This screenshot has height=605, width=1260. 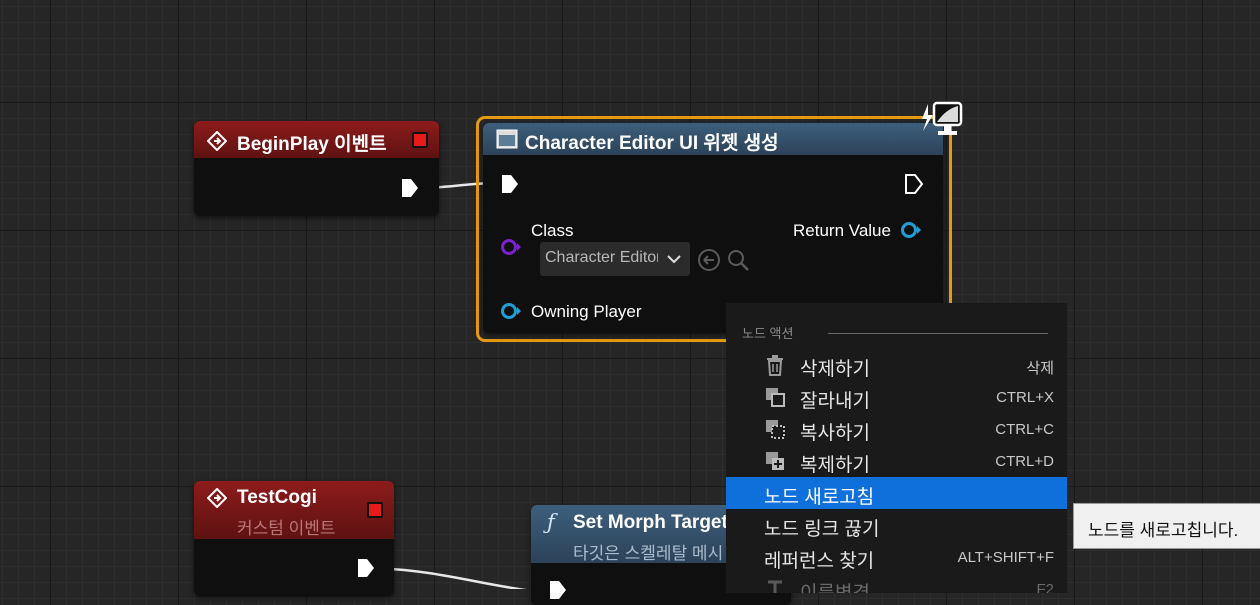 What do you see at coordinates (1024, 429) in the screenshot?
I see `menu-item-shortcut: CTRL+C` at bounding box center [1024, 429].